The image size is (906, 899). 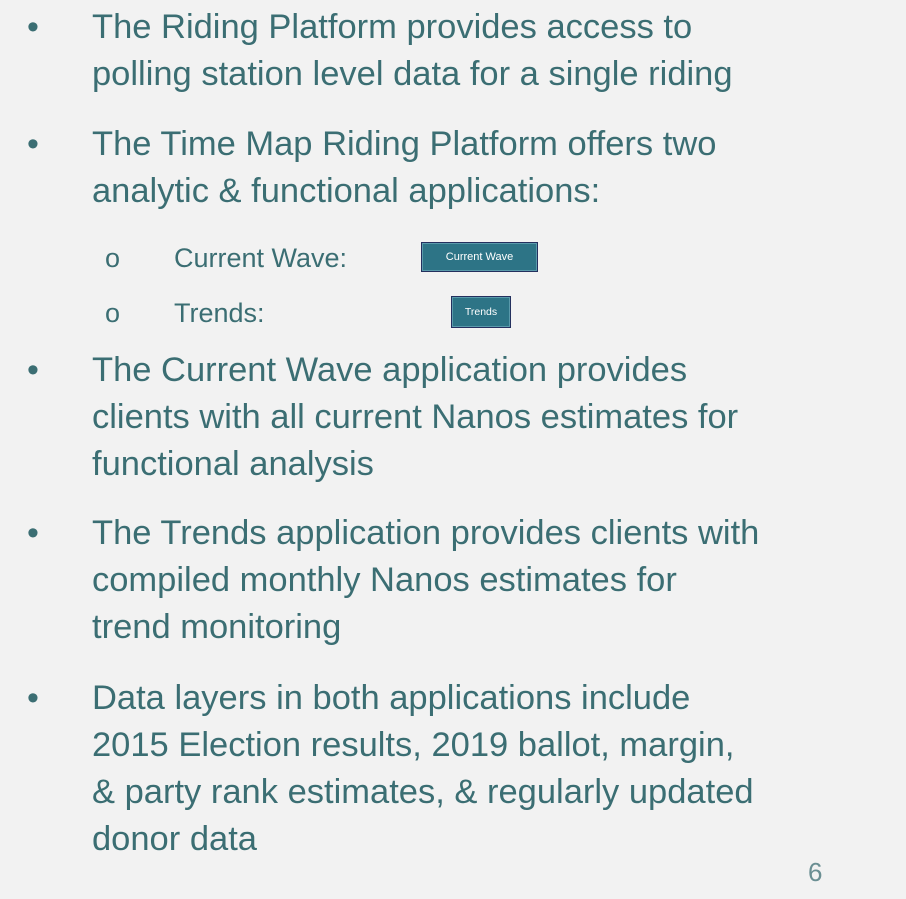 What do you see at coordinates (404, 144) in the screenshot?
I see `bullet-line: The Time Map Riding Platform offers two` at bounding box center [404, 144].